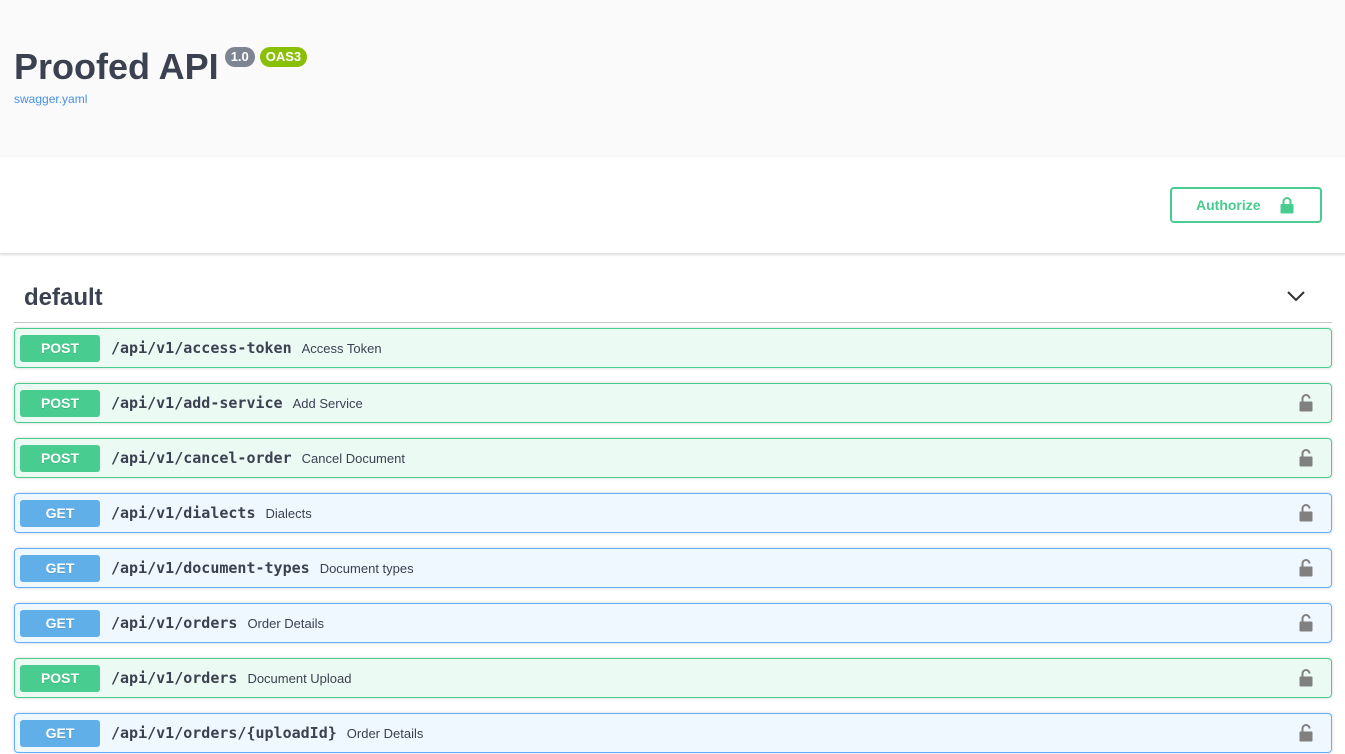  Describe the element at coordinates (341, 348) in the screenshot. I see `operation-summary: Access Token` at that location.